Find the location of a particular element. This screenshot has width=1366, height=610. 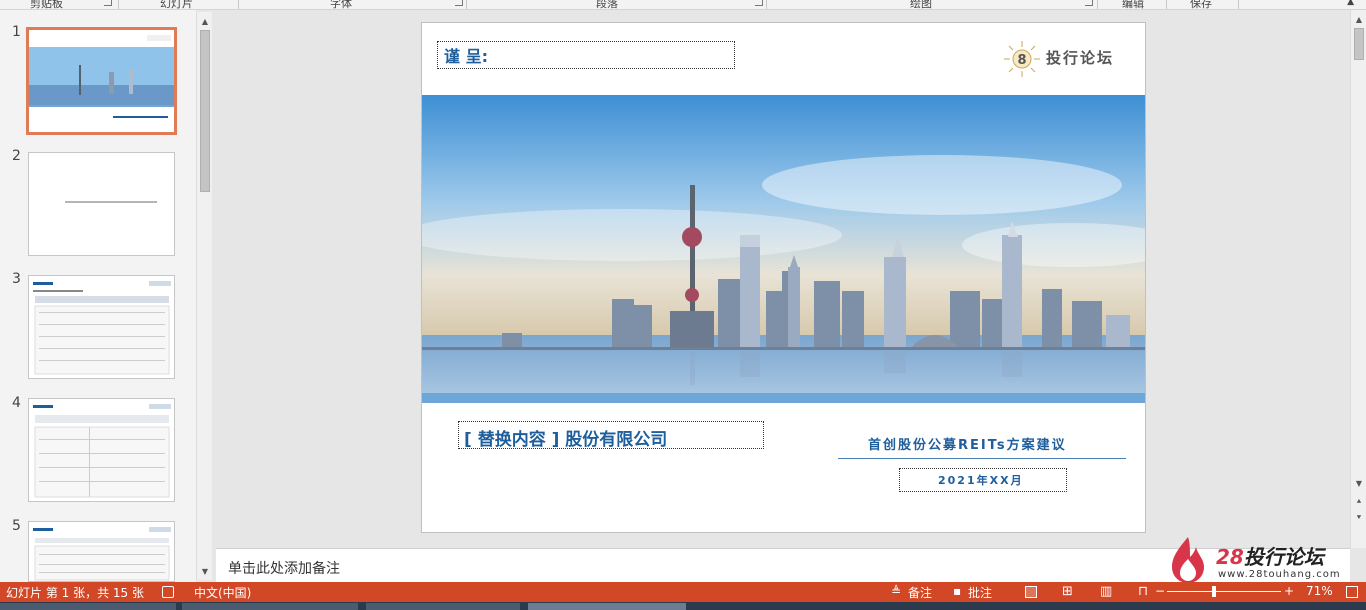

site-watermark: 28投行论坛 www.28touhang.com is located at coordinates (1258, 560).